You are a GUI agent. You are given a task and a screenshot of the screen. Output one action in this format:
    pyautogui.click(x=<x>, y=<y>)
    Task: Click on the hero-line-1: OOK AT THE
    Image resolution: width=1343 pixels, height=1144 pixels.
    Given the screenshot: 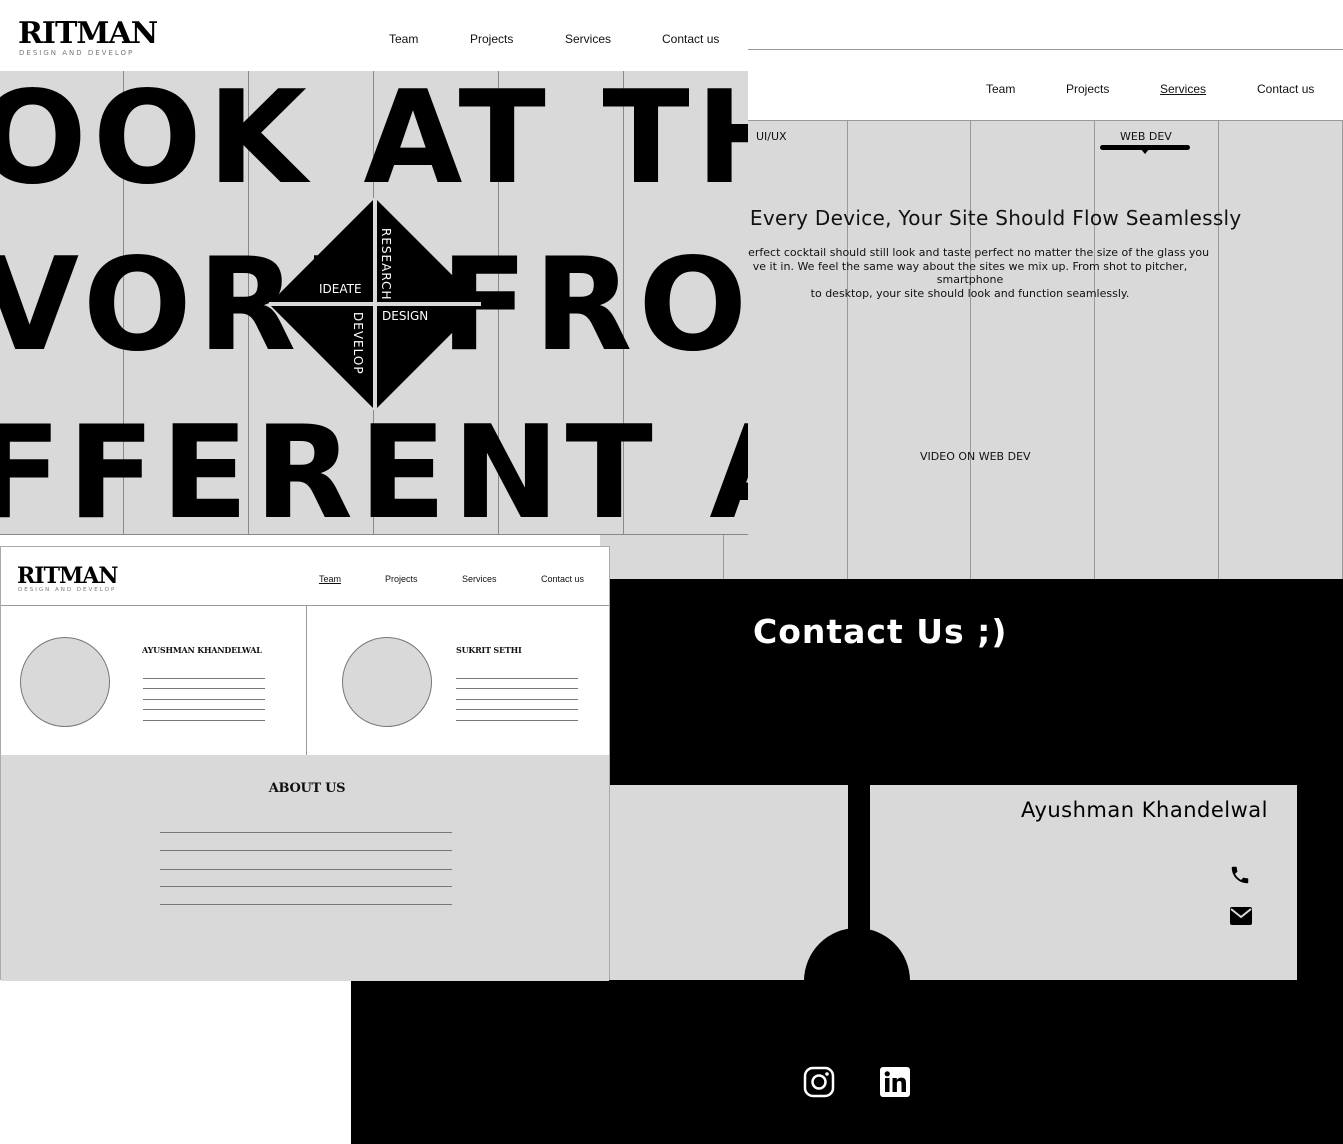 What is the action you would take?
    pyautogui.click(x=374, y=138)
    